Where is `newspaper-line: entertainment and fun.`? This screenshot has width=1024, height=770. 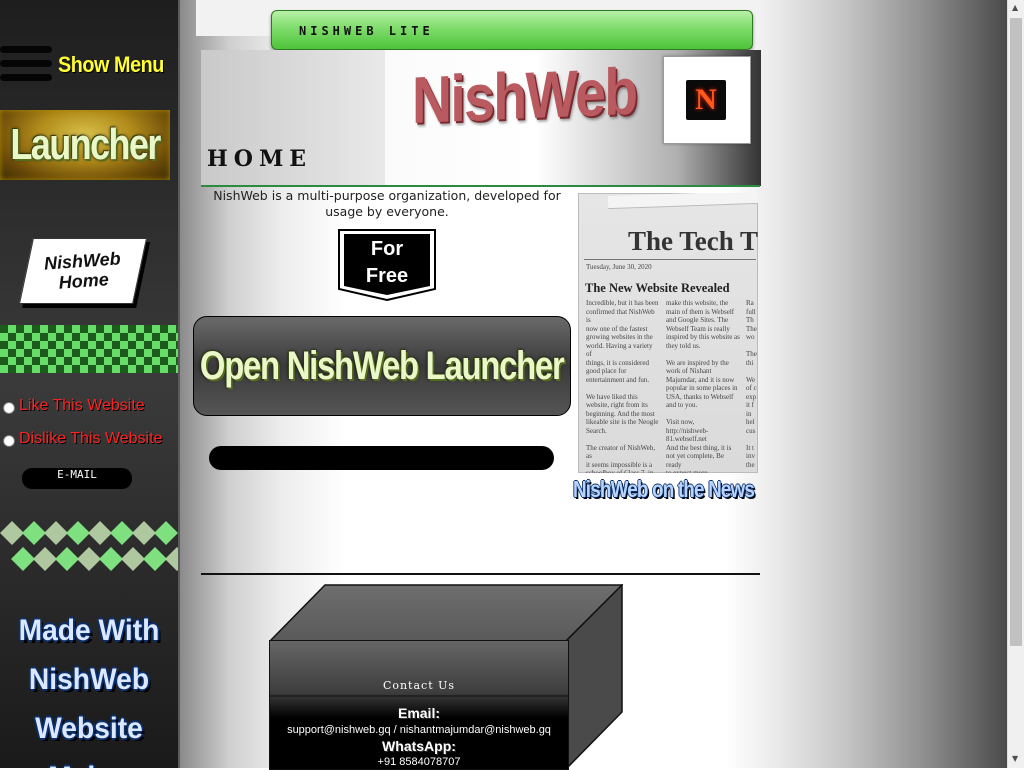
newspaper-line: entertainment and fun. is located at coordinates (618, 379).